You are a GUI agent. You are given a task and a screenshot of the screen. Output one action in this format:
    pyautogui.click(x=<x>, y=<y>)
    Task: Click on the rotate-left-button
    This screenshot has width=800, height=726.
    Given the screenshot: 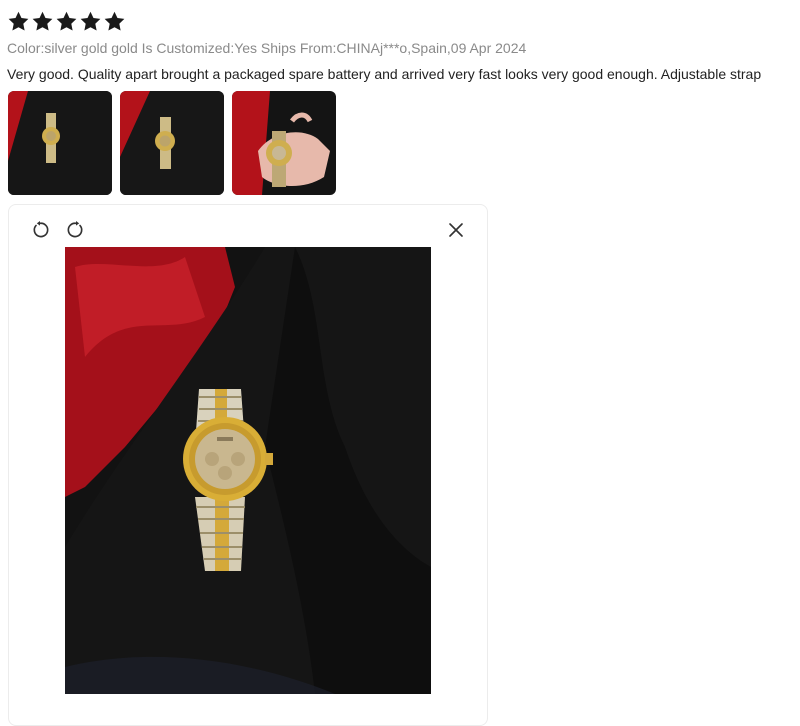 What is the action you would take?
    pyautogui.click(x=40, y=230)
    